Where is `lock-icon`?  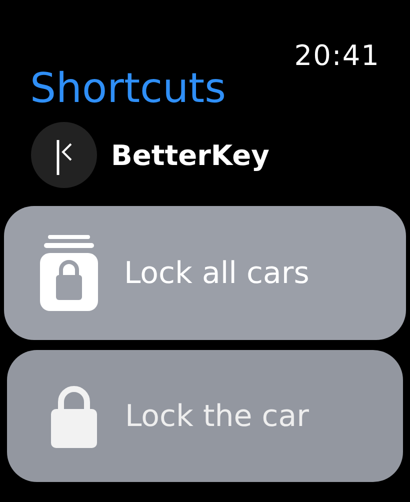
lock-icon is located at coordinates (74, 416).